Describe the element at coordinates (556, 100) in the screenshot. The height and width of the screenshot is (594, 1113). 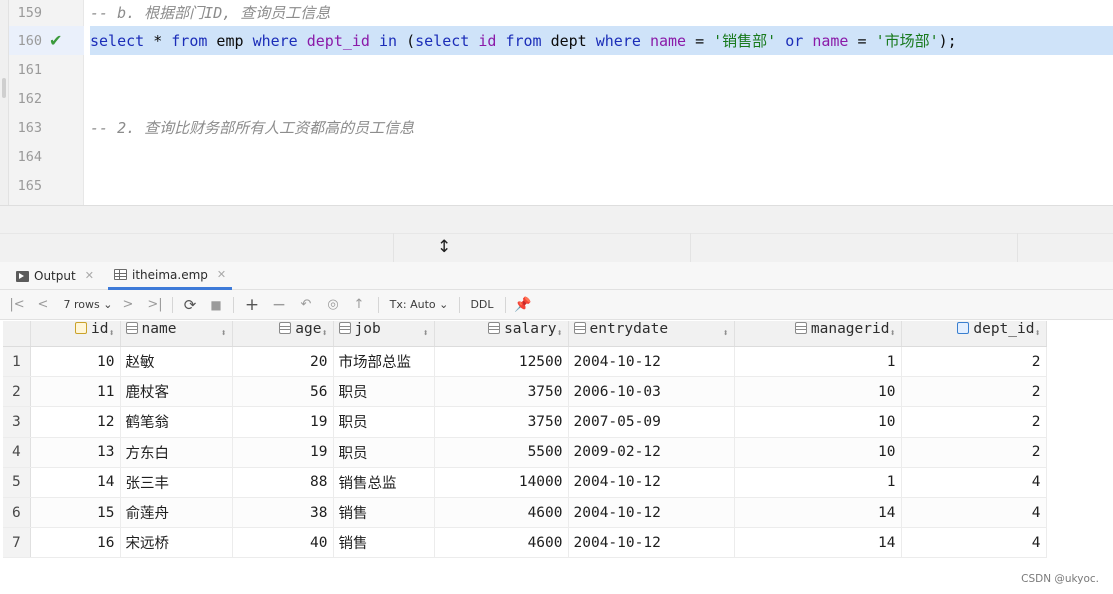
I see `editor-line: 162` at that location.